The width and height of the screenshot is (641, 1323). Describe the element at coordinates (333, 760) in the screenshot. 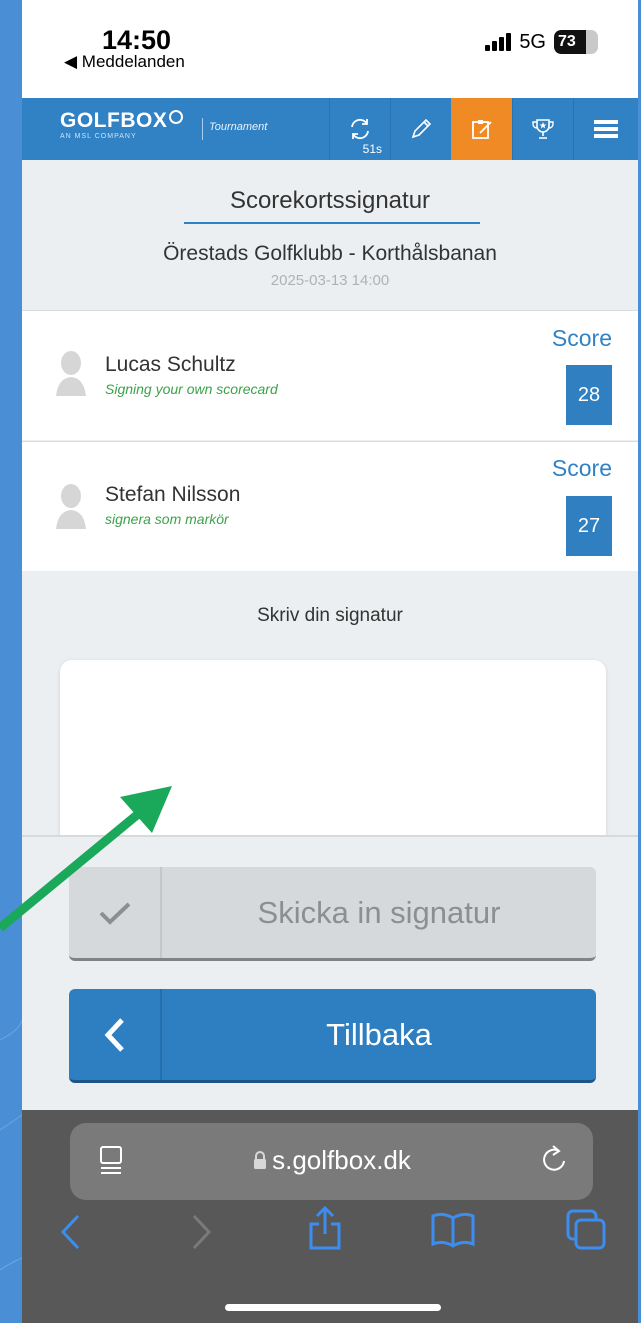

I see `signature-pad` at that location.